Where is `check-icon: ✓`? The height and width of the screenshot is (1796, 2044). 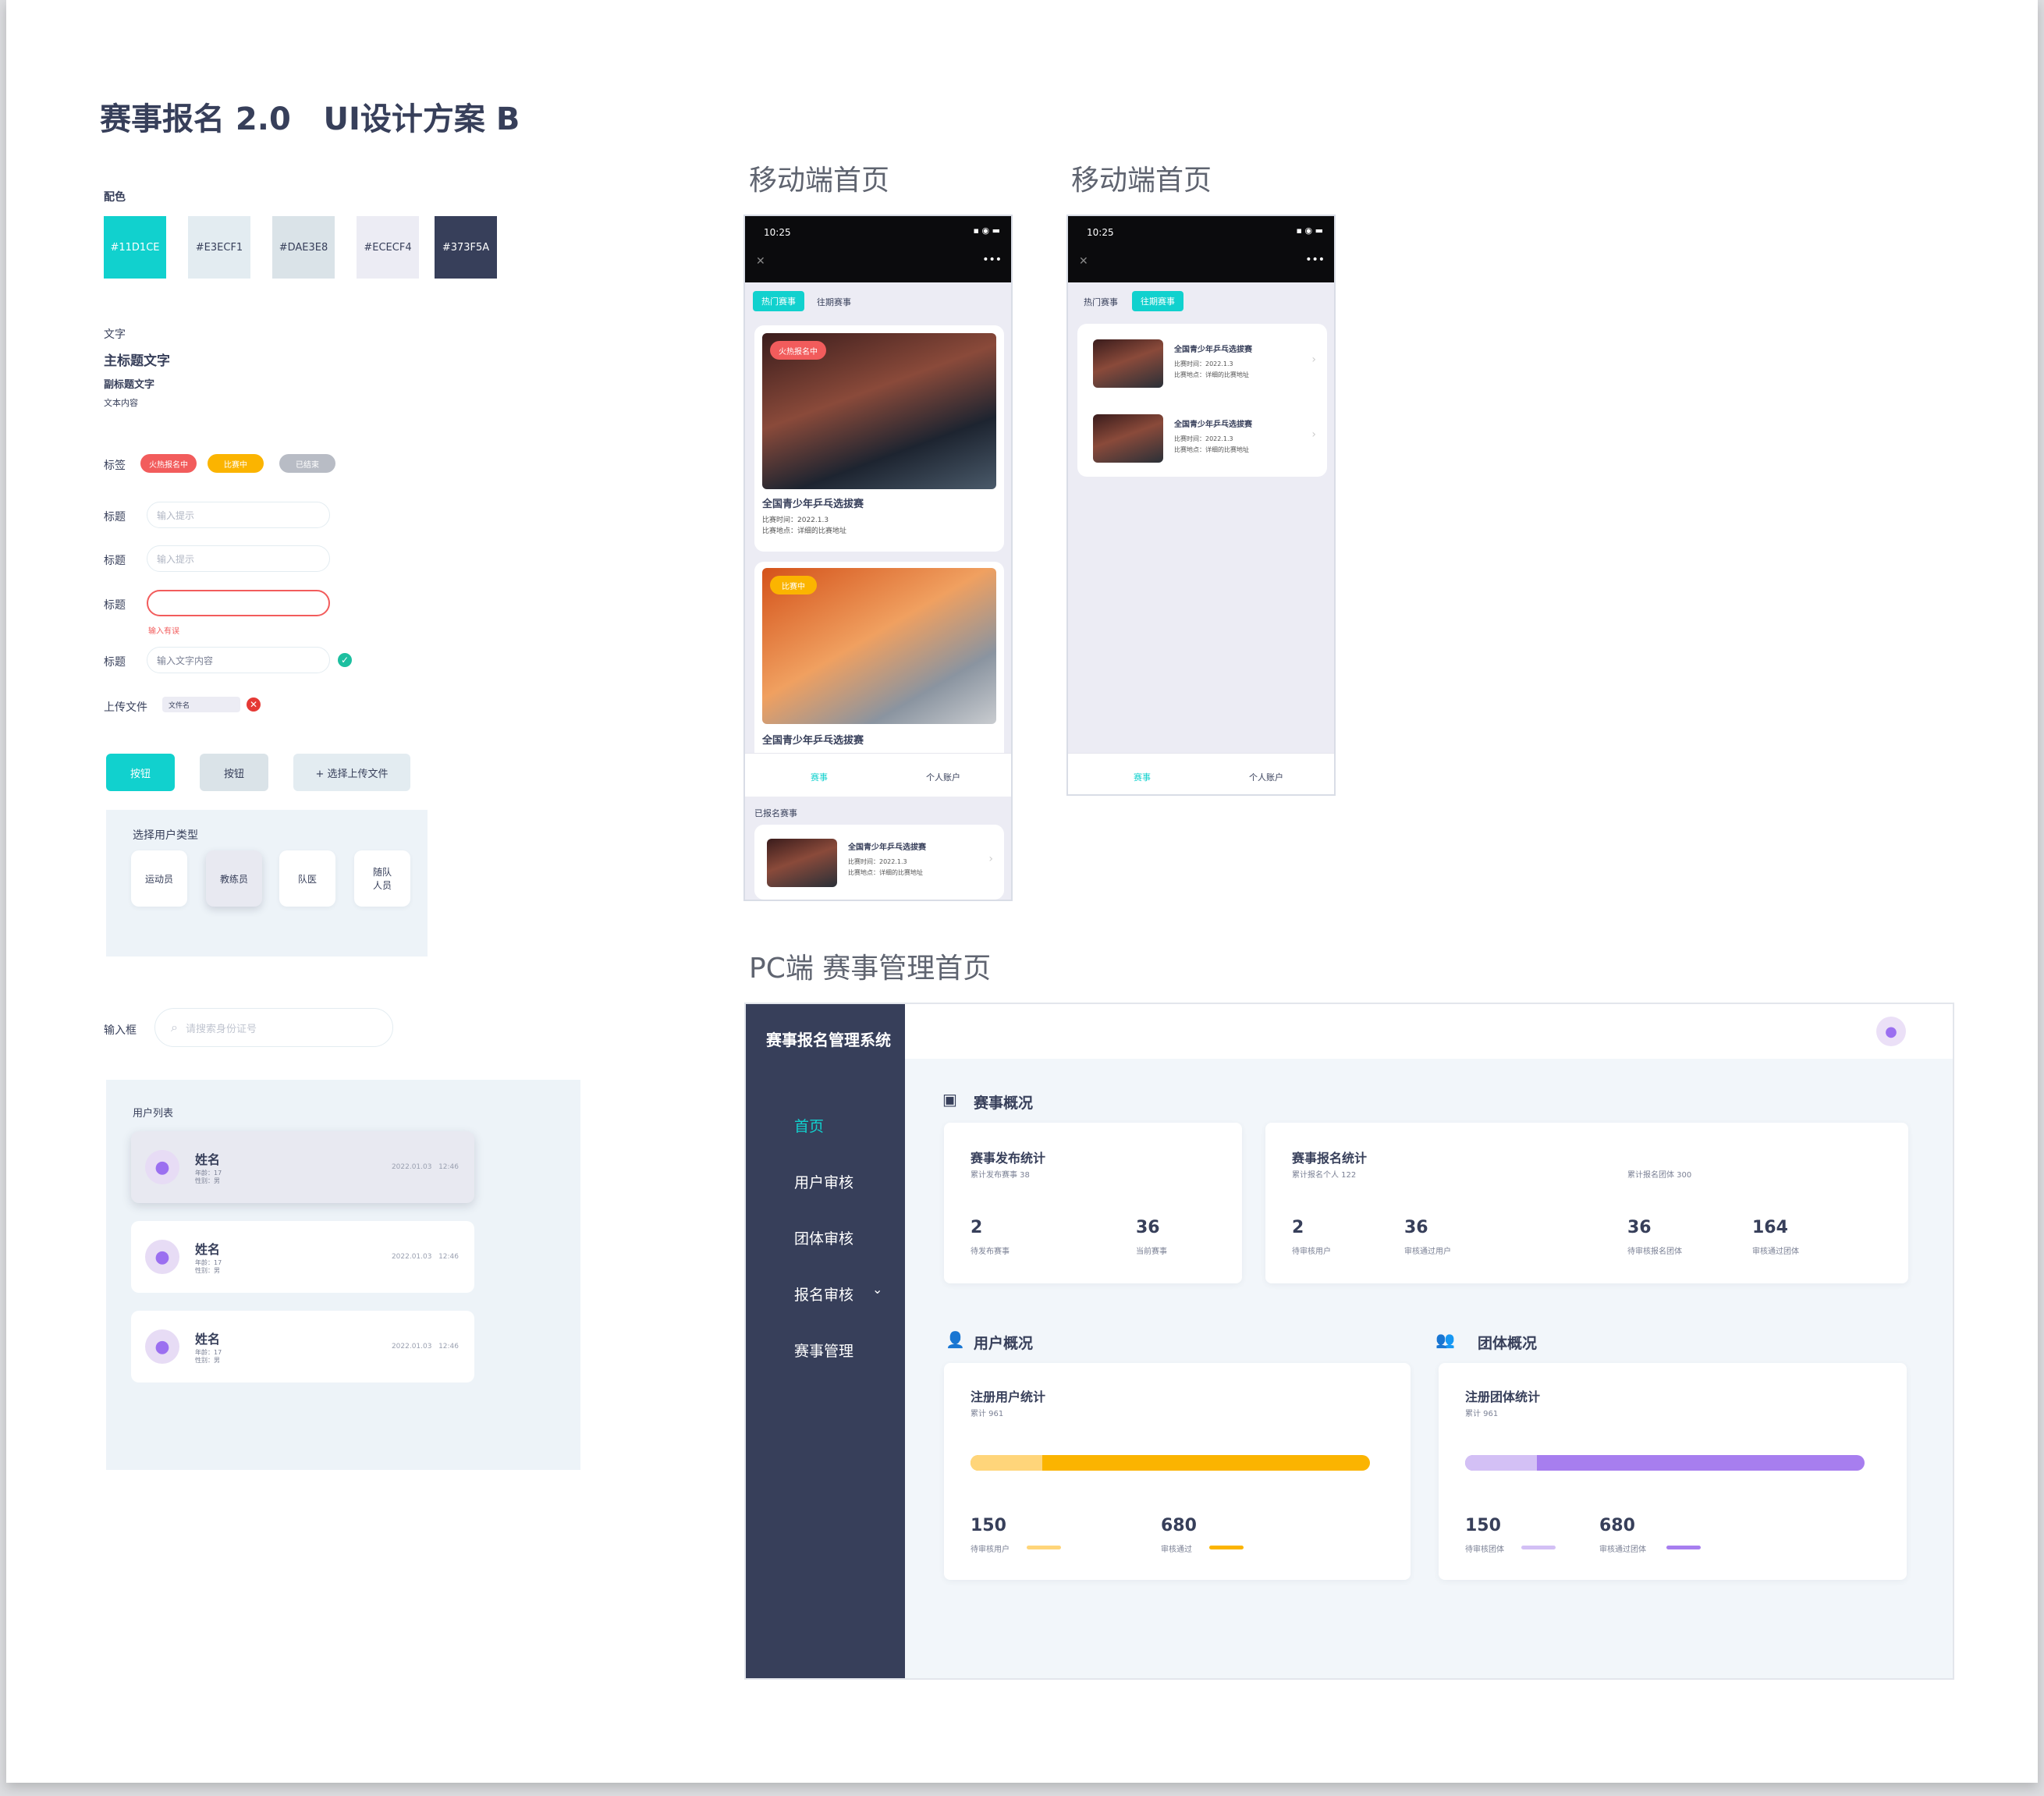
check-icon: ✓ is located at coordinates (345, 660).